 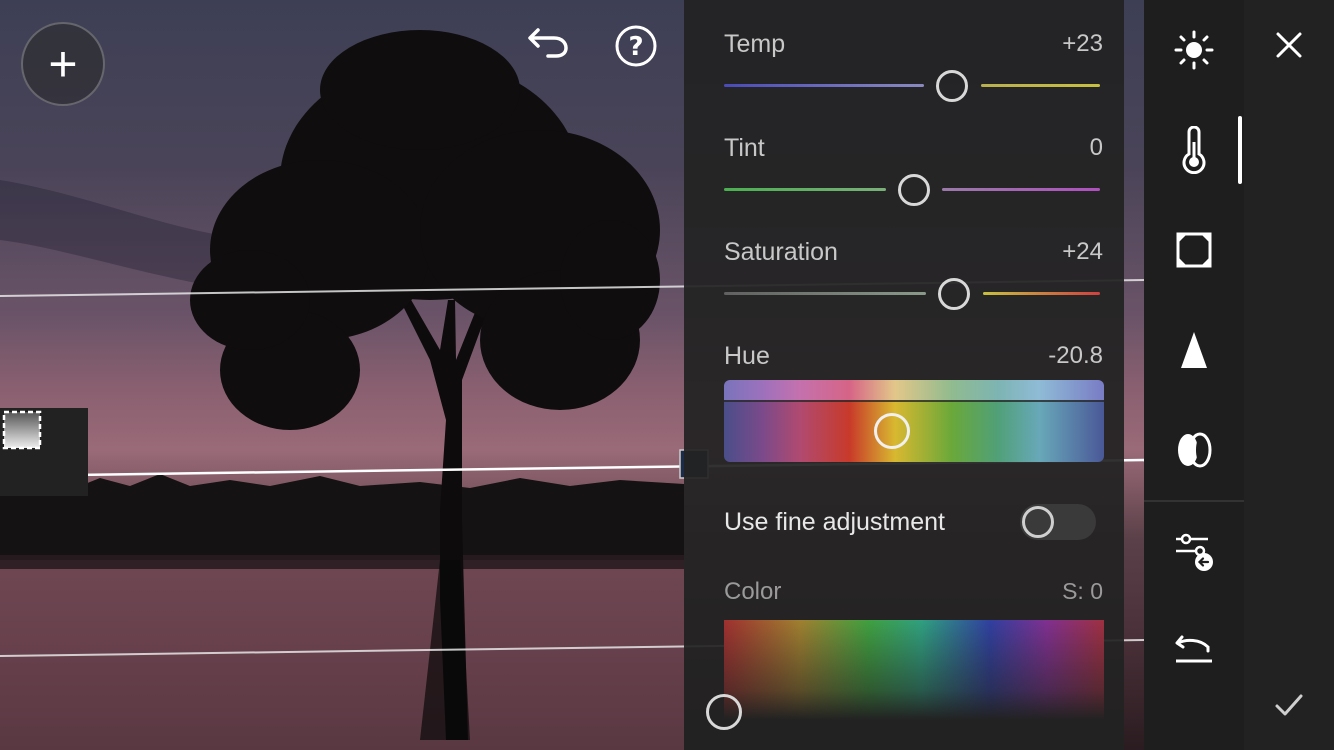 What do you see at coordinates (44, 452) in the screenshot?
I see `gradient-mask-tool` at bounding box center [44, 452].